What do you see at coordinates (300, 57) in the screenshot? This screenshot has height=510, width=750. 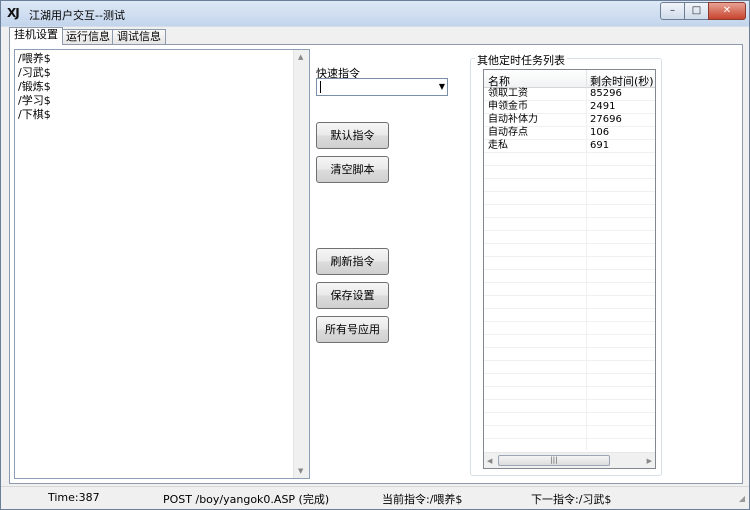 I see `scroll-up-icon: ▲` at bounding box center [300, 57].